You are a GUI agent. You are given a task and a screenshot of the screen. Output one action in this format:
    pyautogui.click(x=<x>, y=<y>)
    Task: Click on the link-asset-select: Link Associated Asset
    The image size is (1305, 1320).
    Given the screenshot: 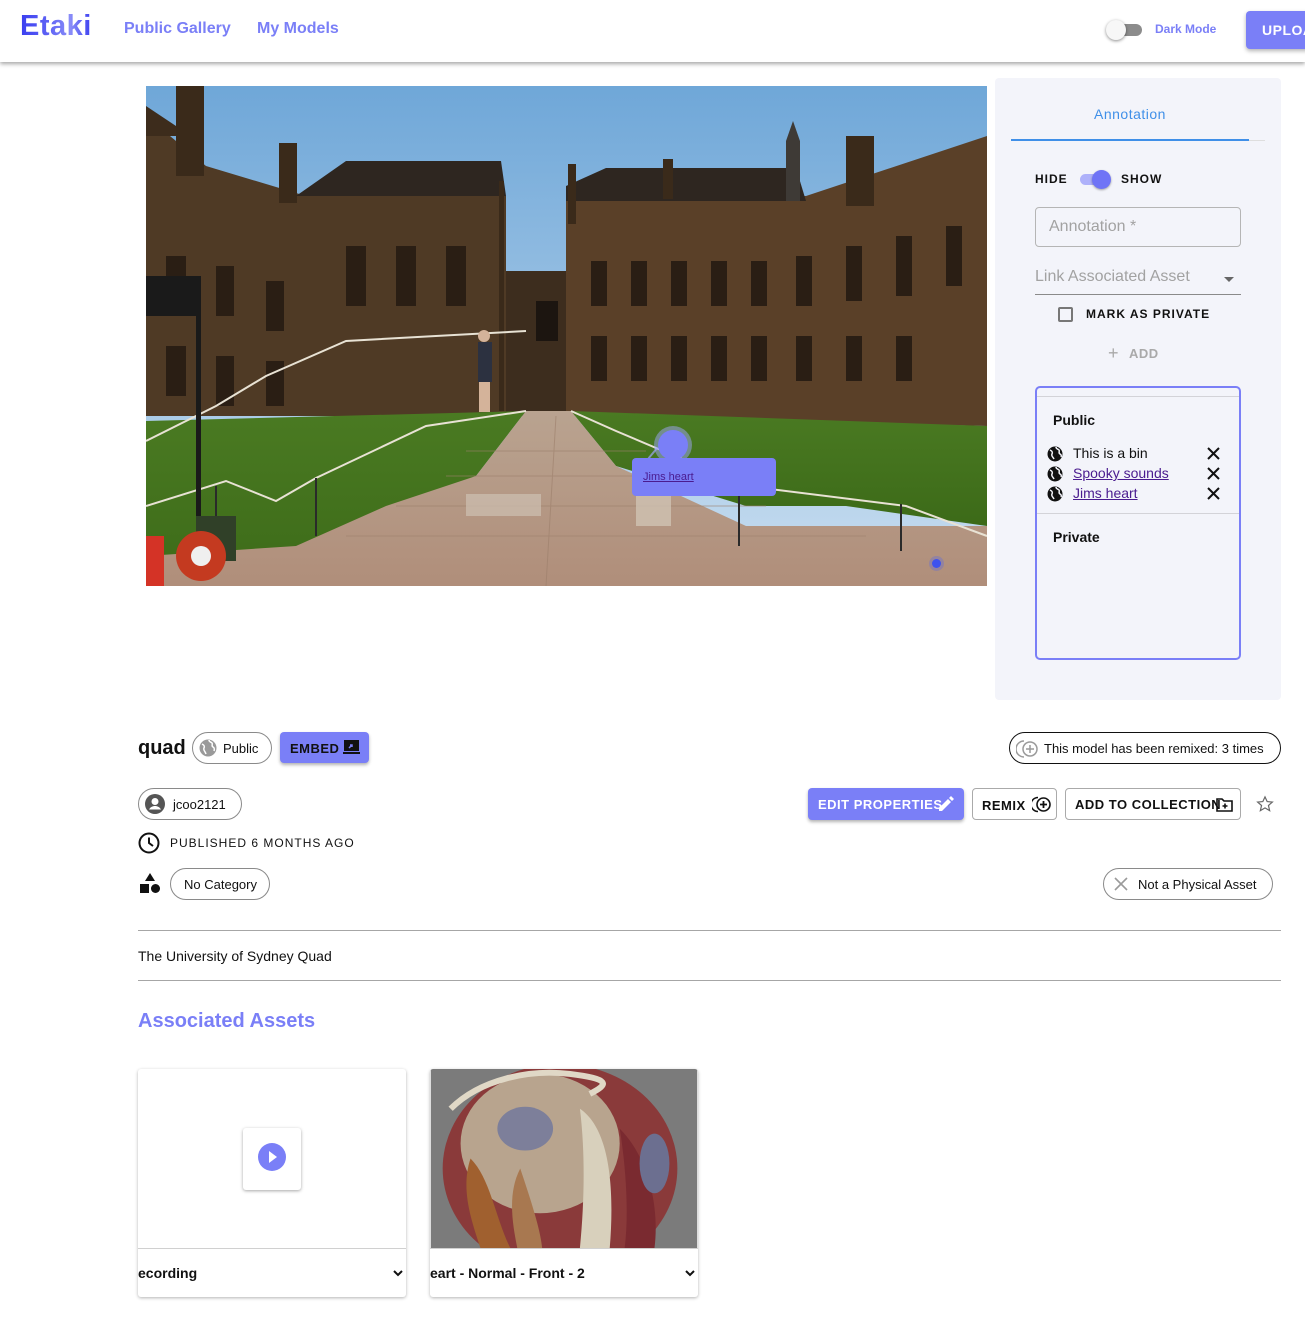 What is the action you would take?
    pyautogui.click(x=1138, y=281)
    